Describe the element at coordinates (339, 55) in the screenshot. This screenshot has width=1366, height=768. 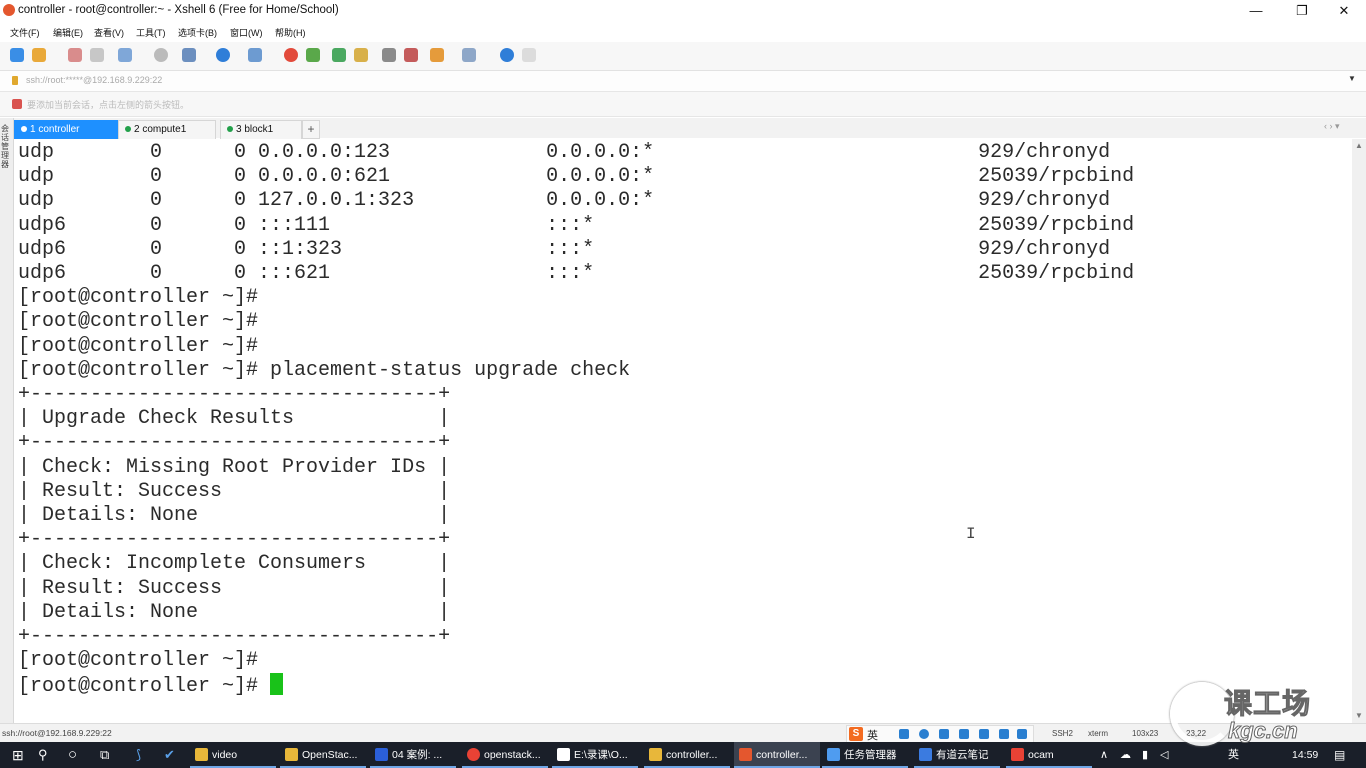
I see `fullscreen-icon` at that location.